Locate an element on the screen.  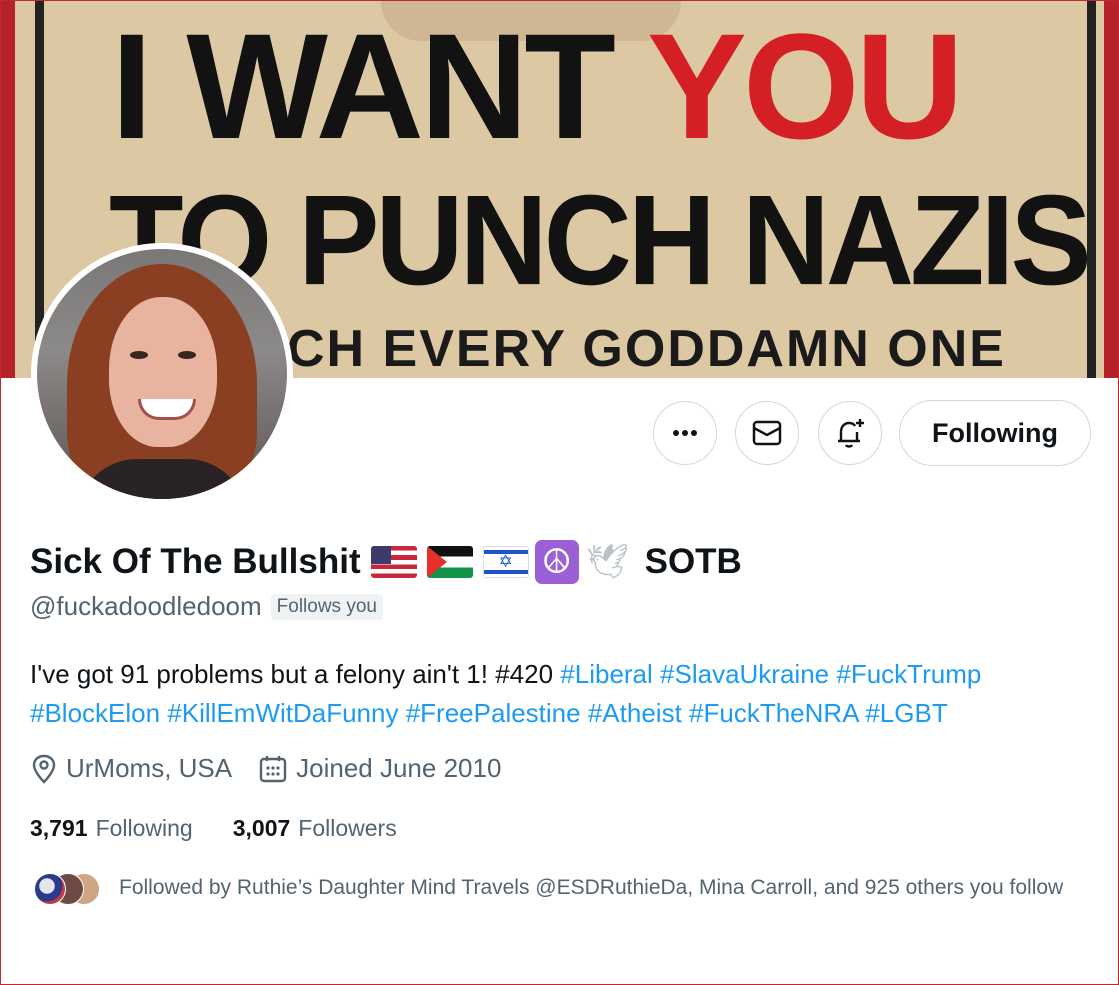
followers-label: Followers is located at coordinates (347, 828).